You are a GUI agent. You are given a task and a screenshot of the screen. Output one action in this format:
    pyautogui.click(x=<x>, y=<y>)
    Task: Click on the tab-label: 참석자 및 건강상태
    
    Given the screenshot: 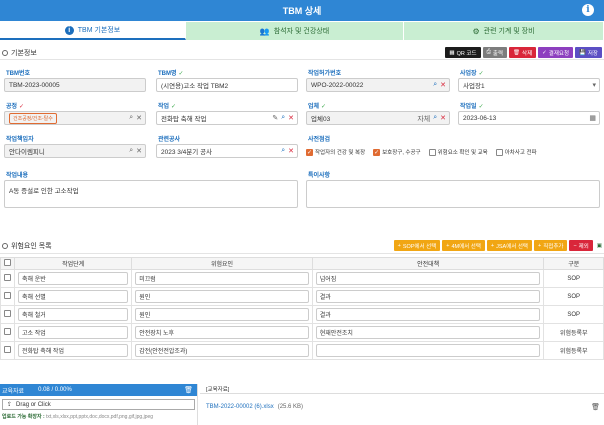 What is the action you would take?
    pyautogui.click(x=301, y=31)
    